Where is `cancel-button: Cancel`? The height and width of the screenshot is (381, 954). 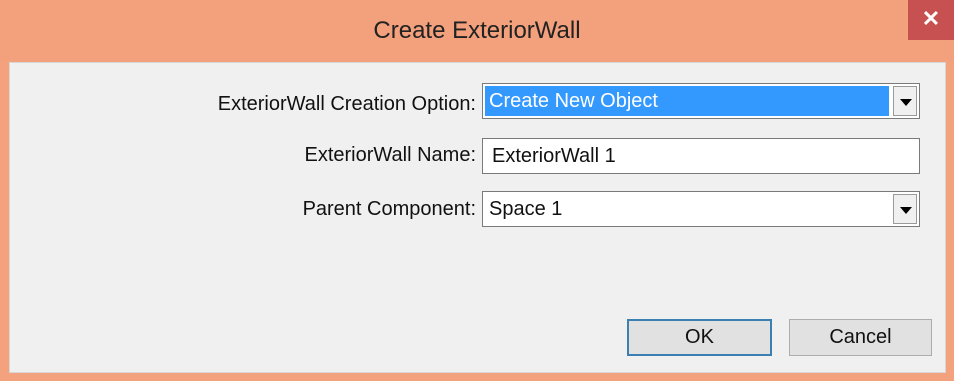 cancel-button: Cancel is located at coordinates (860, 337).